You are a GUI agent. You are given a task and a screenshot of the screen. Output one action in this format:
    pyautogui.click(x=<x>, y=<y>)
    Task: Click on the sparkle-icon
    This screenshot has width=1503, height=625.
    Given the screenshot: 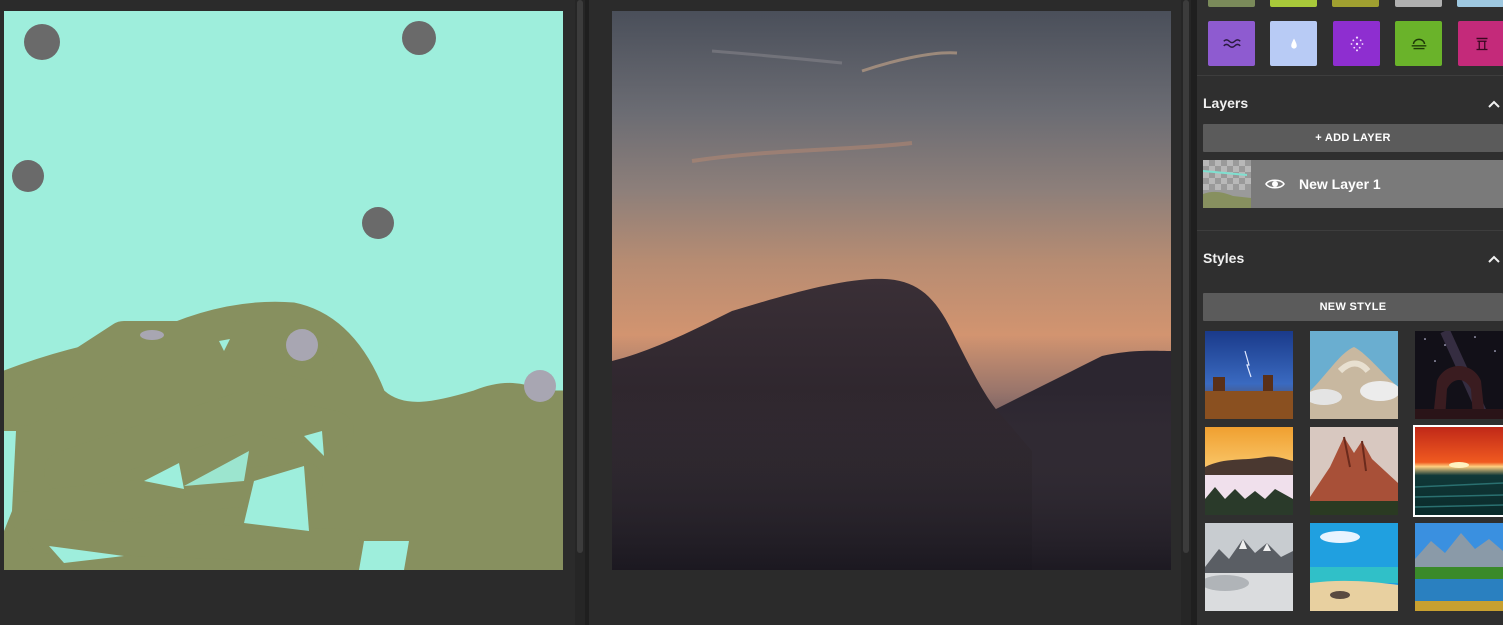 What is the action you would take?
    pyautogui.click(x=1356, y=43)
    